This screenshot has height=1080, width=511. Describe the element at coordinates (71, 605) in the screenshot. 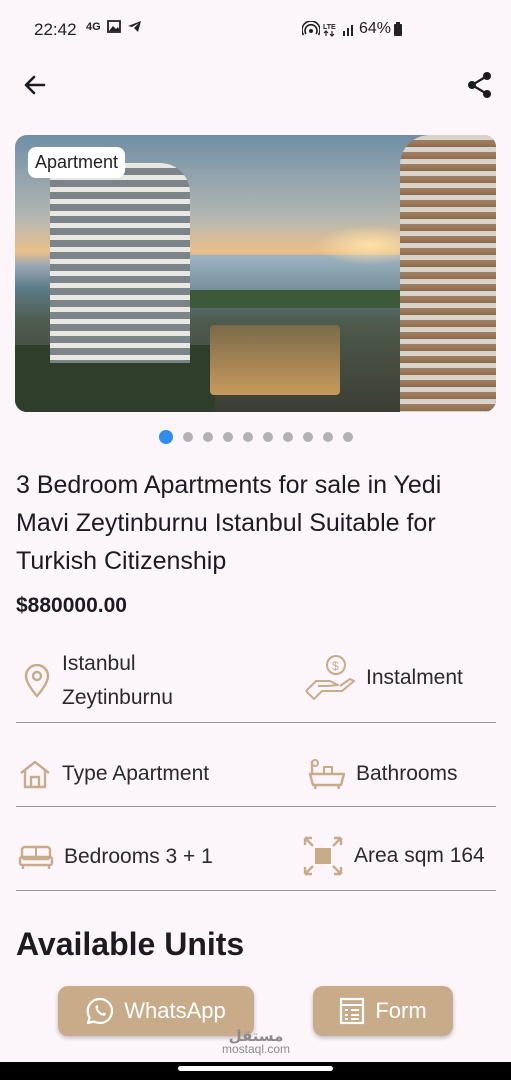

I see `listing-price: $880000.00` at that location.